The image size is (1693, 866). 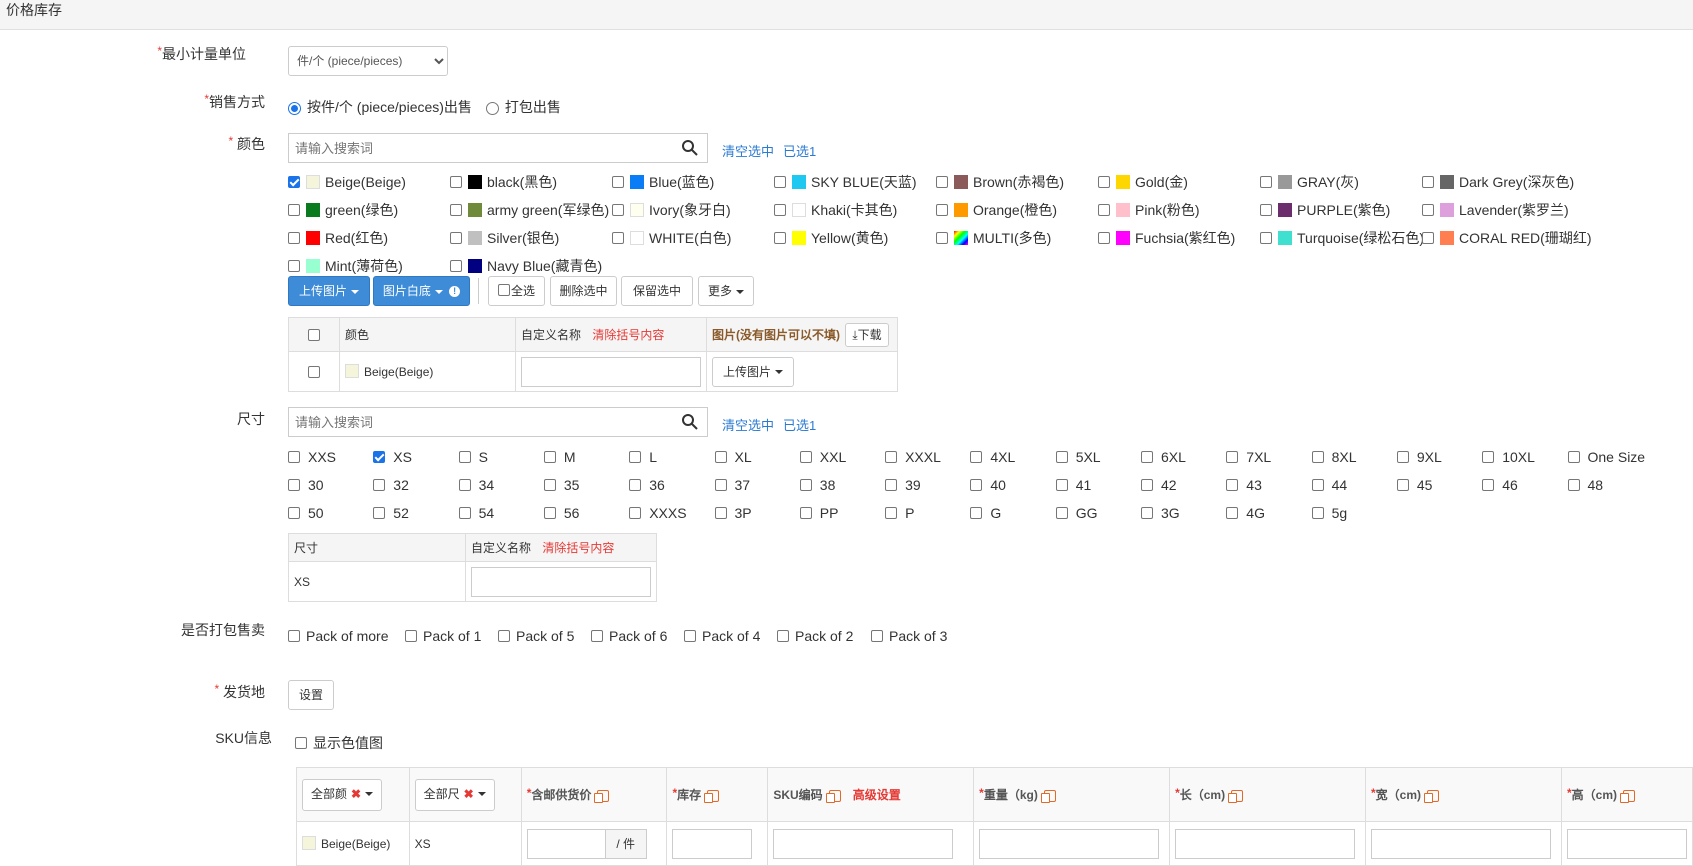 I want to click on select-all-button: 全选, so click(x=516, y=291).